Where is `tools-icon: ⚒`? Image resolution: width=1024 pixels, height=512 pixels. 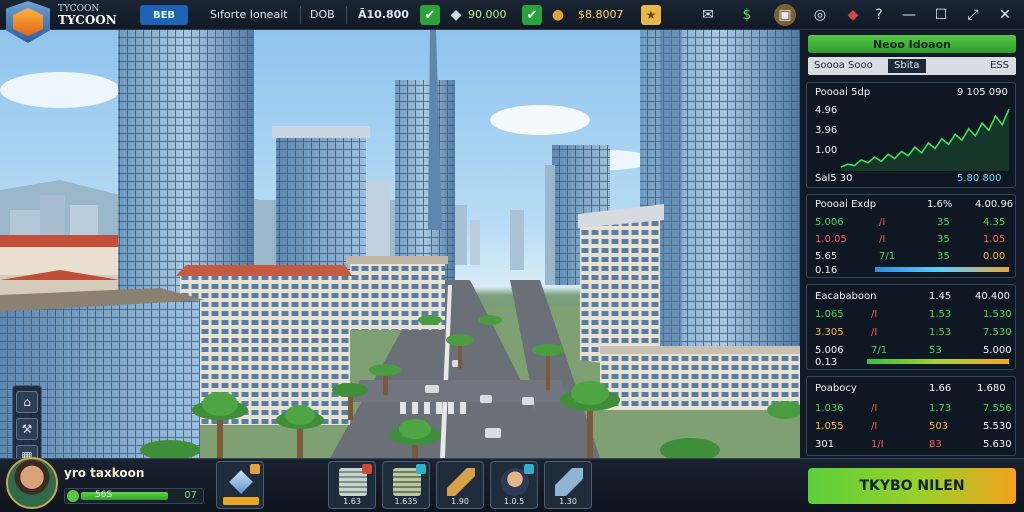
tools-icon: ⚒ is located at coordinates (27, 429).